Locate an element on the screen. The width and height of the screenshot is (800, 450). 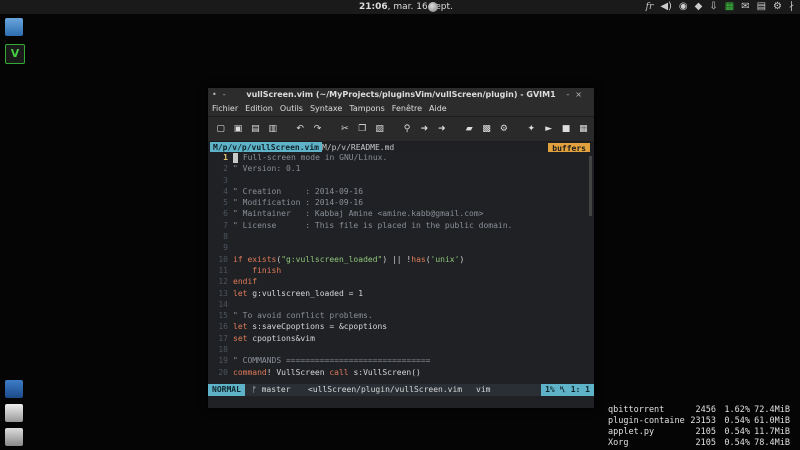
dropbox-icon: ◆ is located at coordinates (699, 7).